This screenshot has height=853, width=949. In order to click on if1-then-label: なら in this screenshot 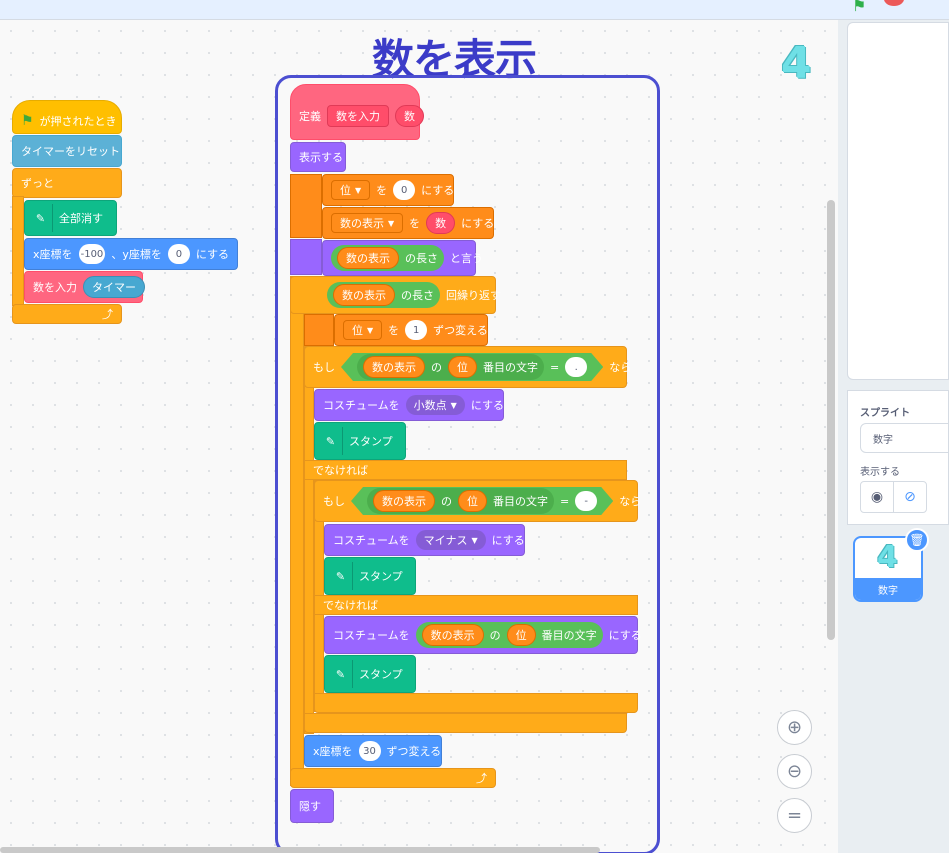, I will do `click(620, 367)`.